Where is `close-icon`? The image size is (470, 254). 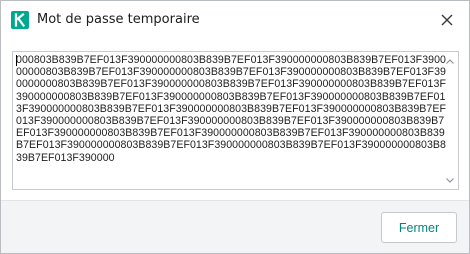 close-icon is located at coordinates (447, 20).